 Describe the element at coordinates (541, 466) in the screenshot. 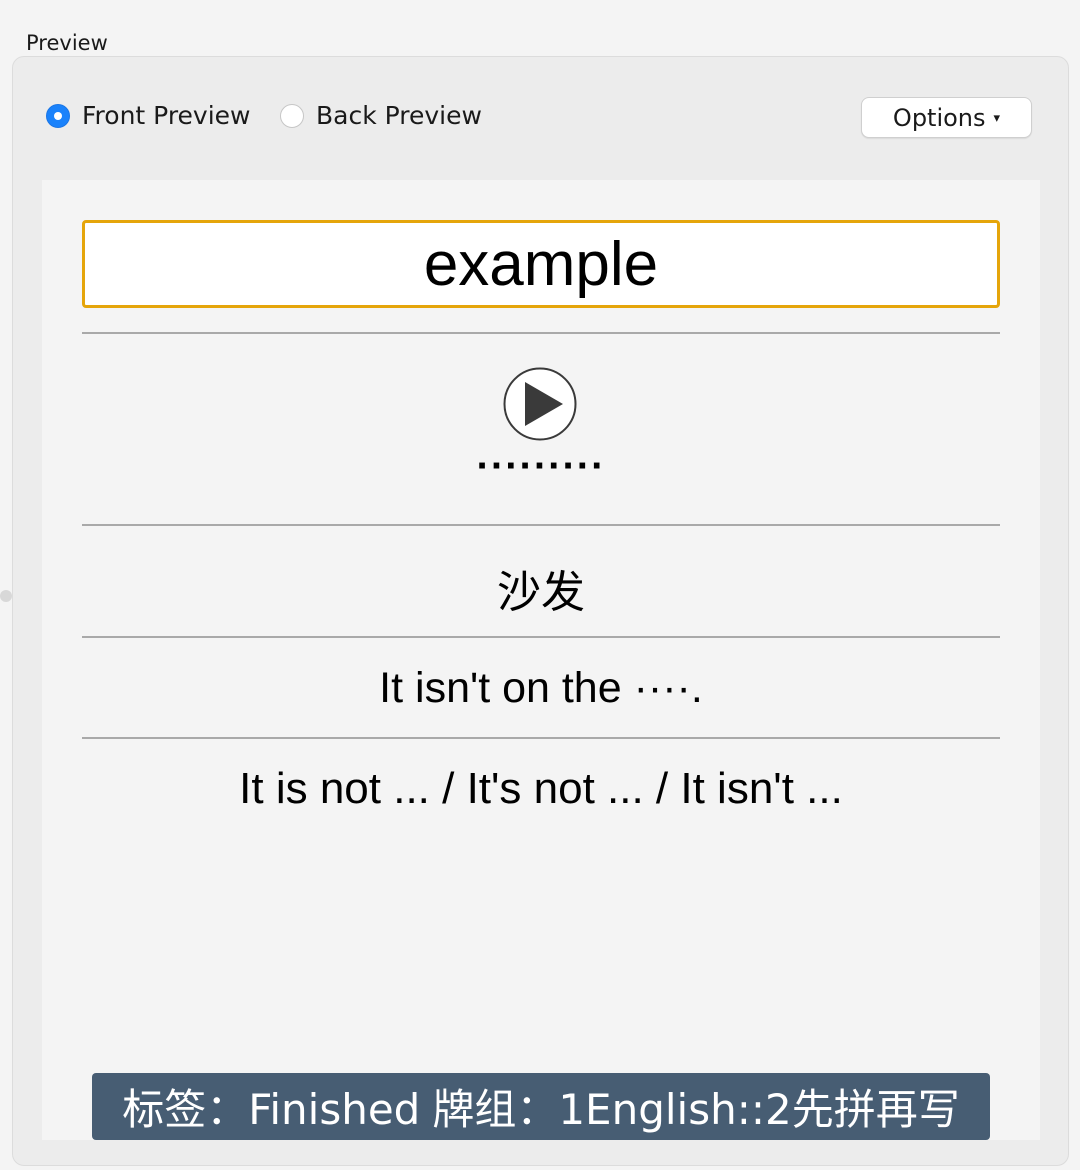

I see `phonetic-text: ·········` at that location.